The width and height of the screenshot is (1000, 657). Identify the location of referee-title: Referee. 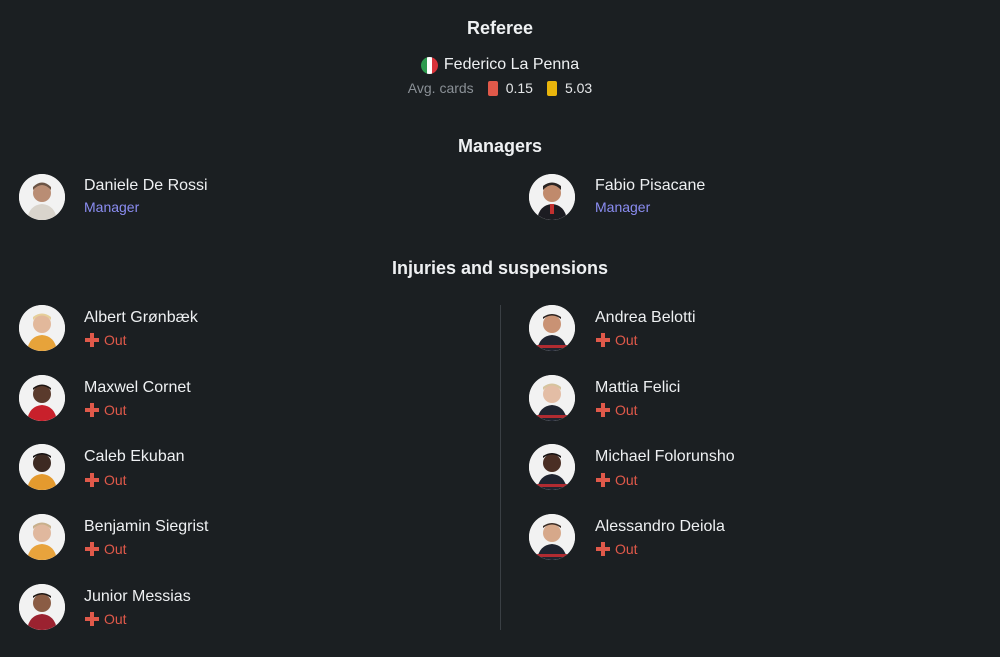
(500, 28).